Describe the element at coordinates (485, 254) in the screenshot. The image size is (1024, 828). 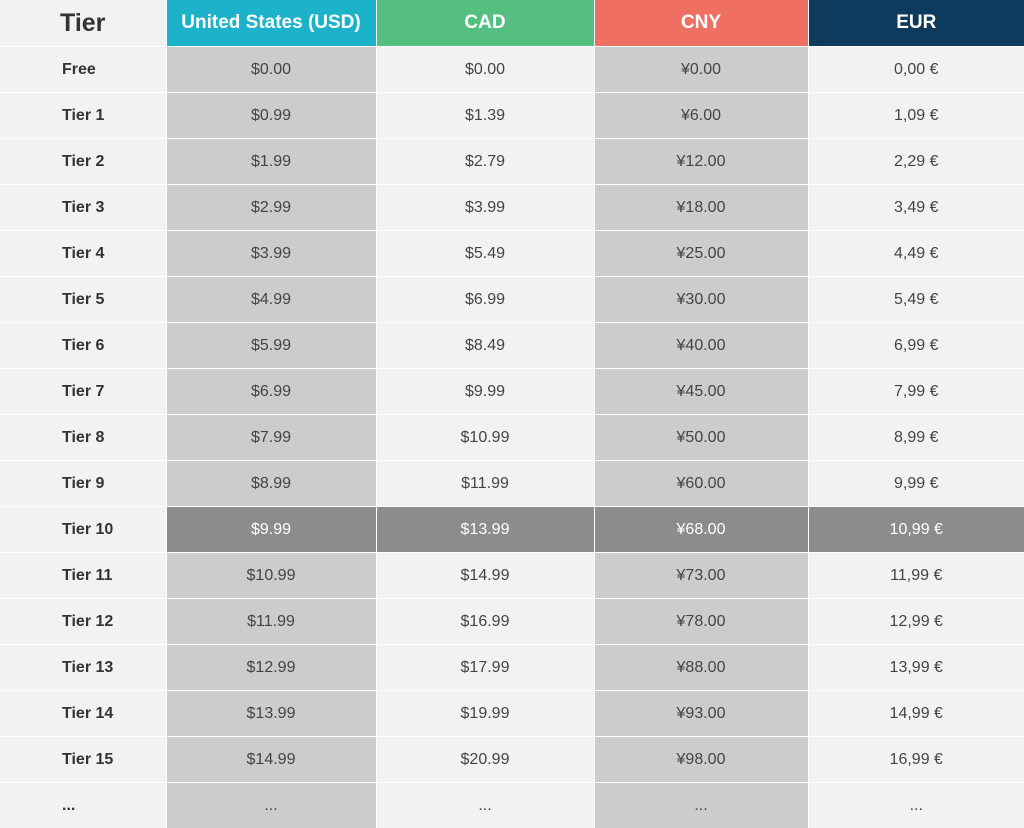
I see `cad-price-cell: $5.49` at that location.